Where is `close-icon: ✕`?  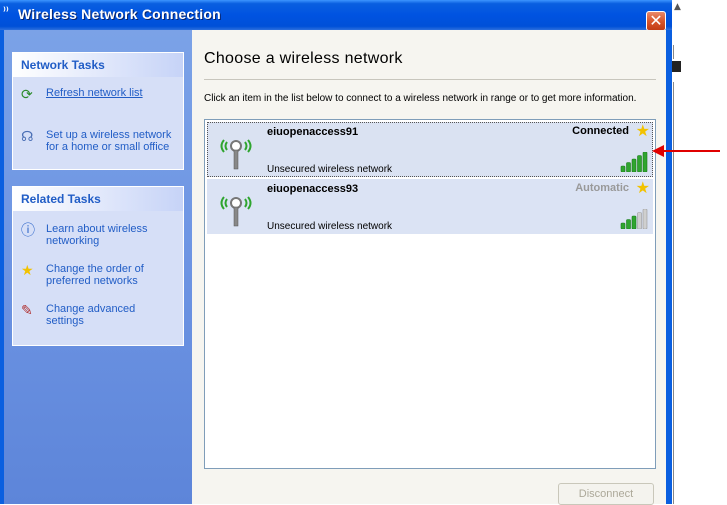
close-icon: ✕ is located at coordinates (656, 20).